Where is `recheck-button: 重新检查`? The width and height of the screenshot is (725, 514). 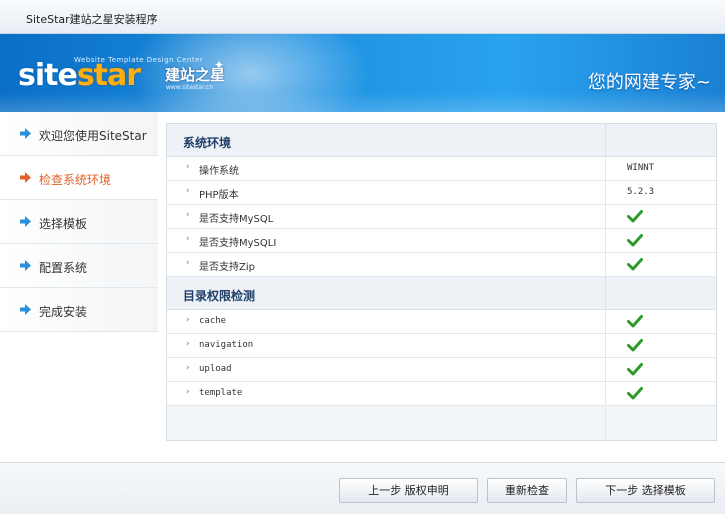 recheck-button: 重新检查 is located at coordinates (527, 490).